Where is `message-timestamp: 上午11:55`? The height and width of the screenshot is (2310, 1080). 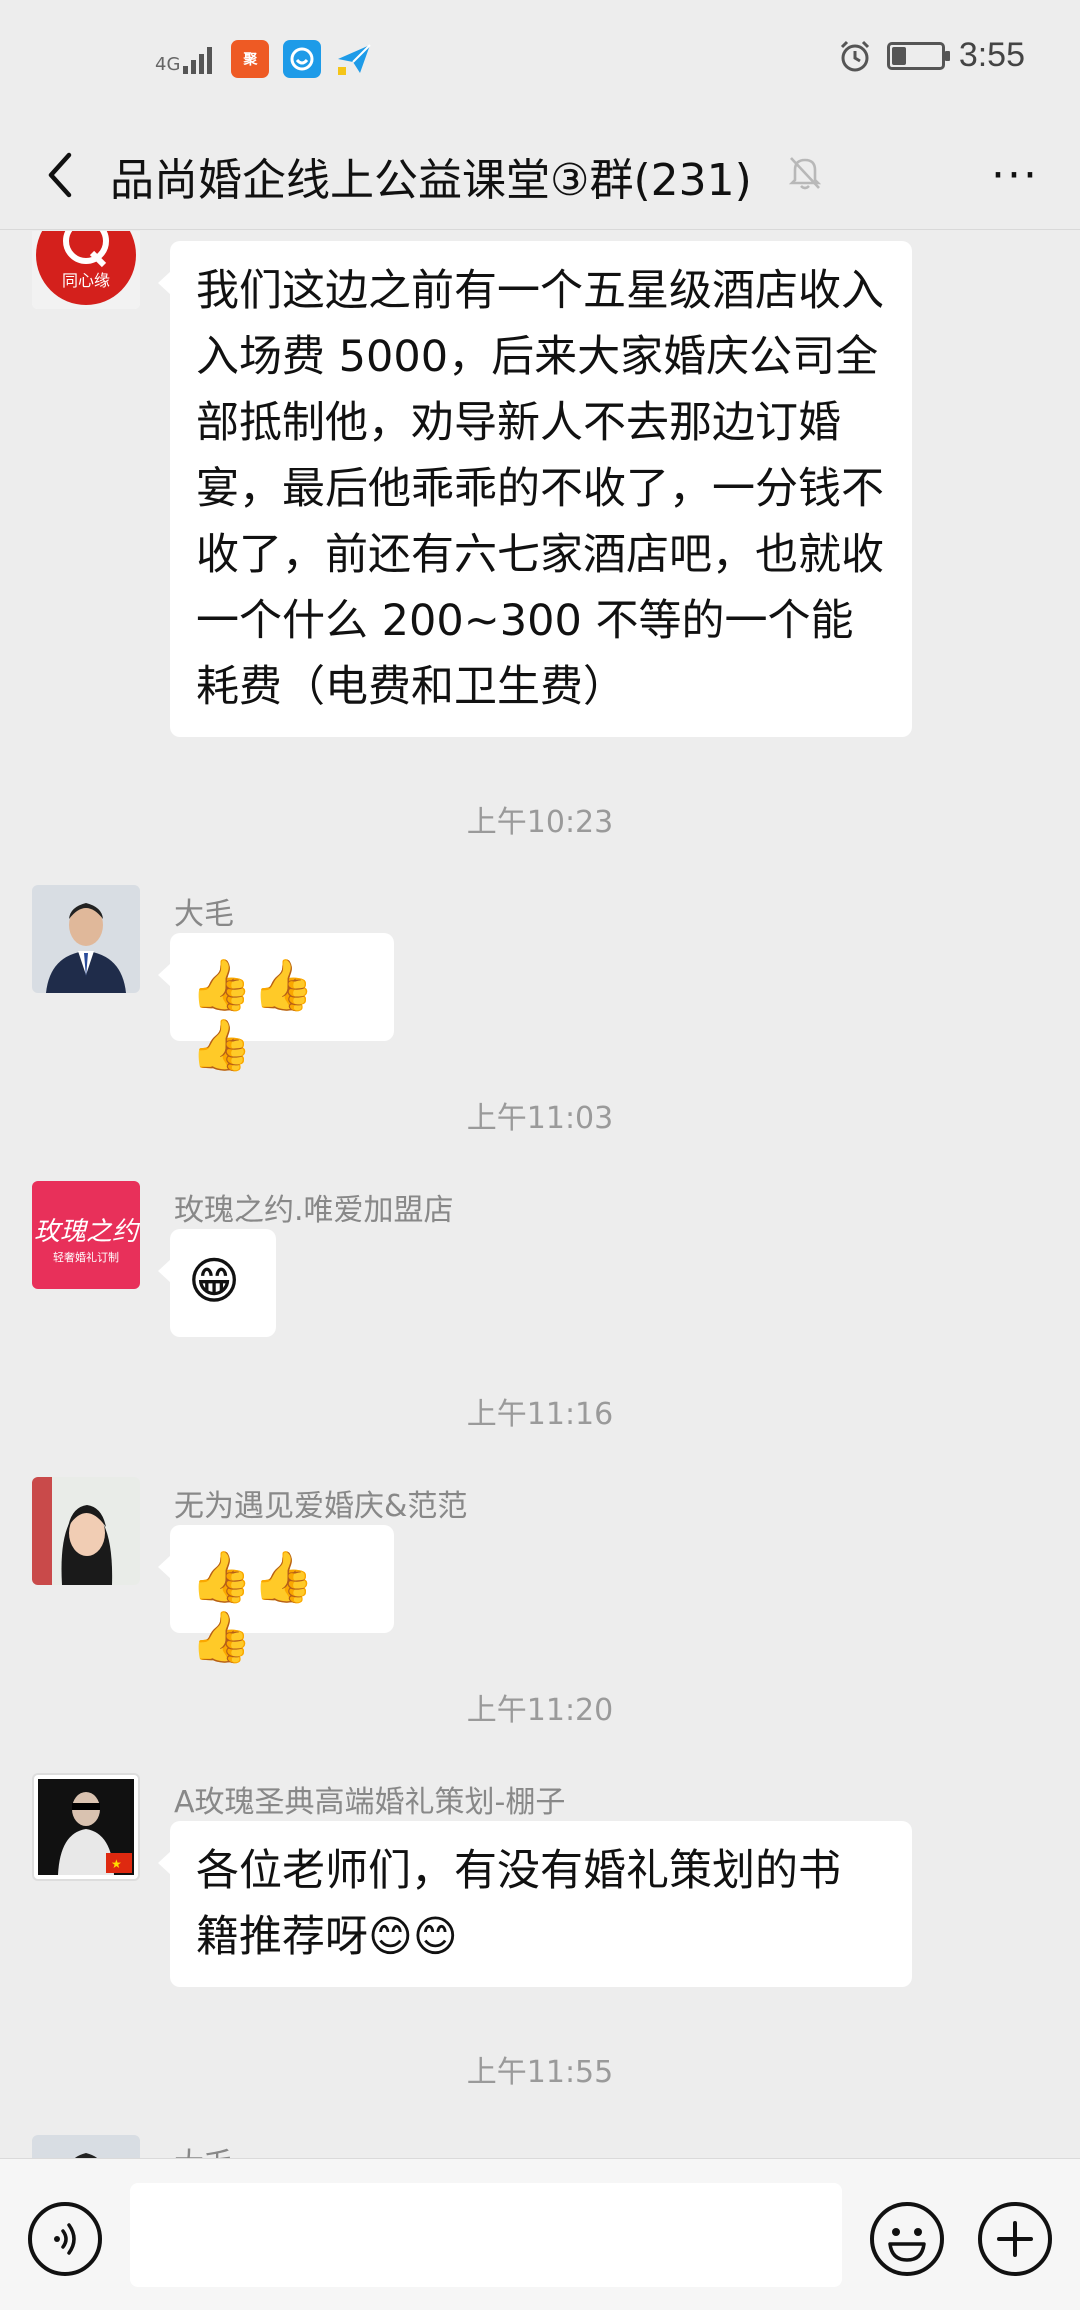
message-timestamp: 上午11:55 is located at coordinates (540, 2072).